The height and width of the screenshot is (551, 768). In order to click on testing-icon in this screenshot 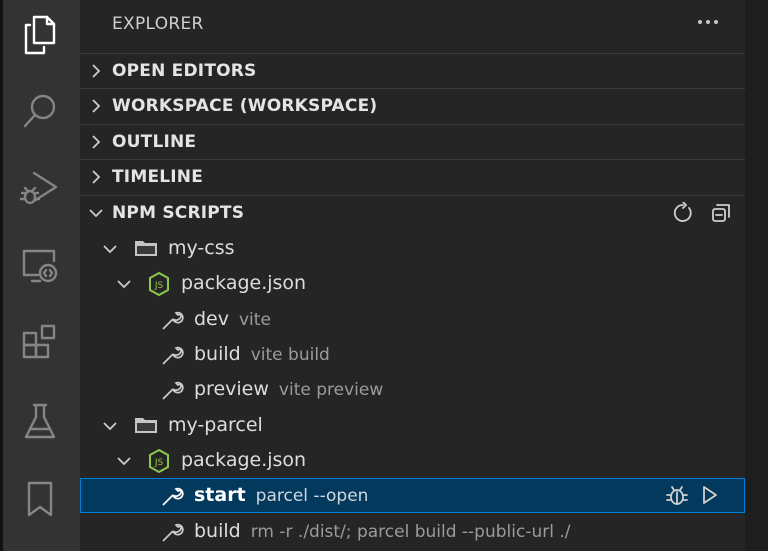, I will do `click(40, 421)`.